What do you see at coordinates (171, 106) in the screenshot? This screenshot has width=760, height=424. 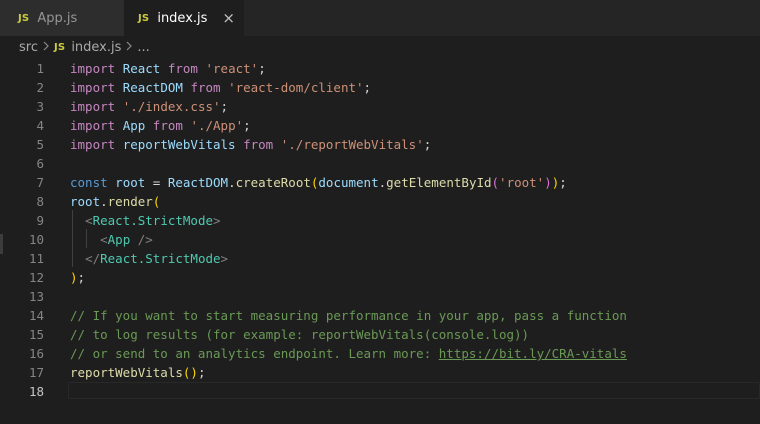 I see `code-token: './index.css'` at bounding box center [171, 106].